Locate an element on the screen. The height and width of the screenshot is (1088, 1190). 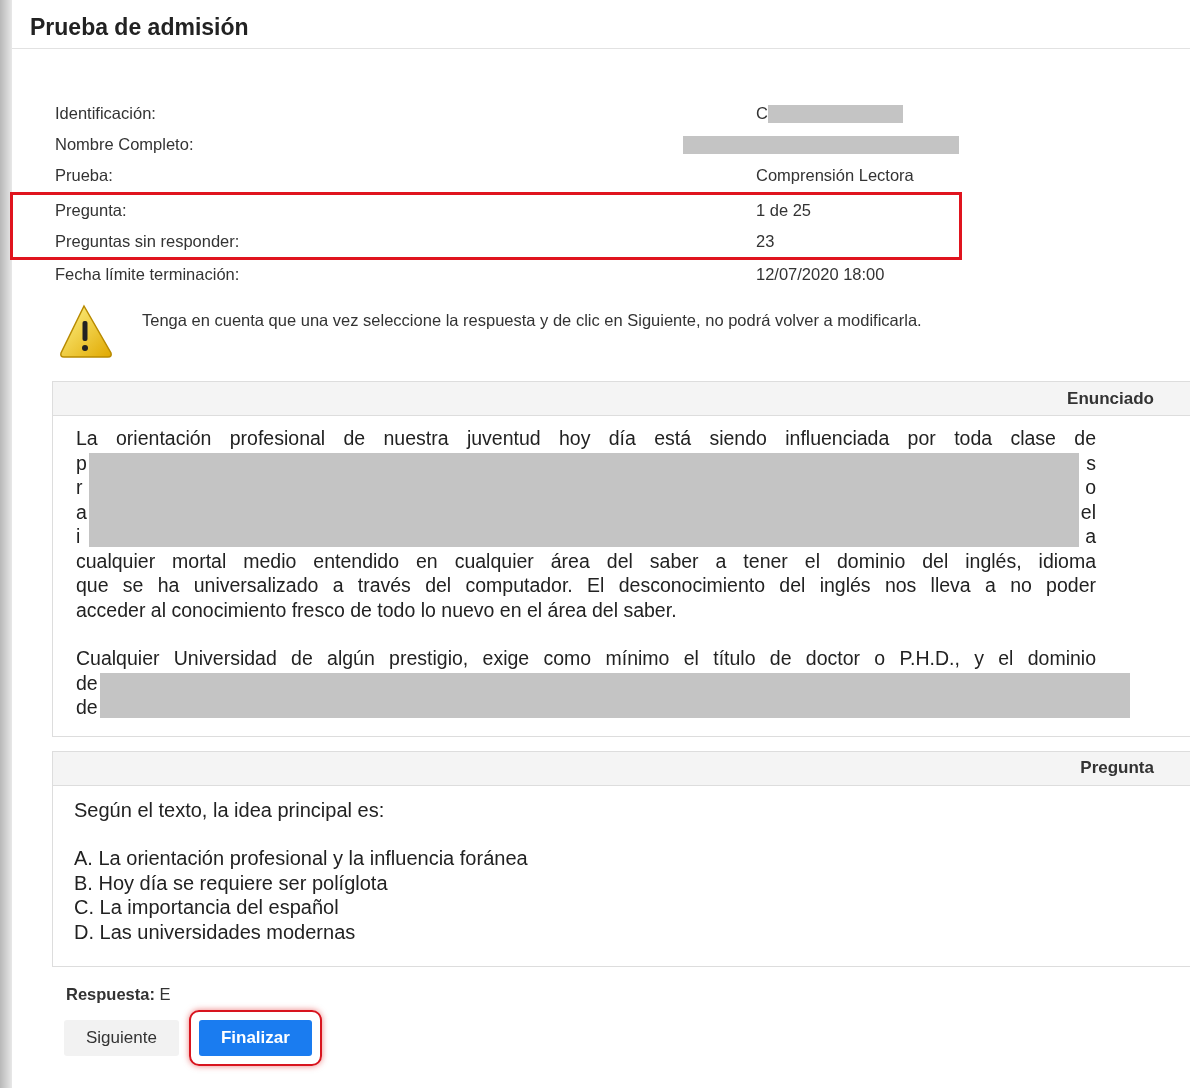
field-label: Nombre Completo: is located at coordinates (125, 144).